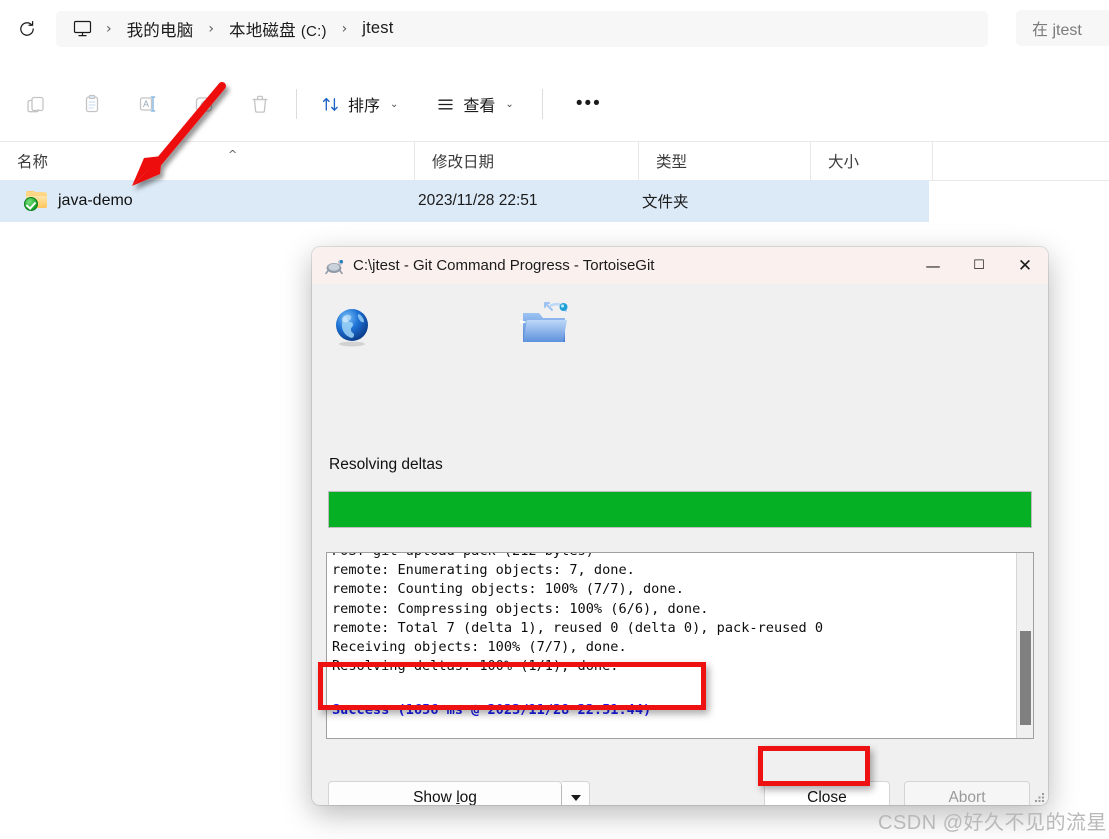 The height and width of the screenshot is (839, 1109). What do you see at coordinates (561, 795) in the screenshot?
I see `show-log-split-divider` at bounding box center [561, 795].